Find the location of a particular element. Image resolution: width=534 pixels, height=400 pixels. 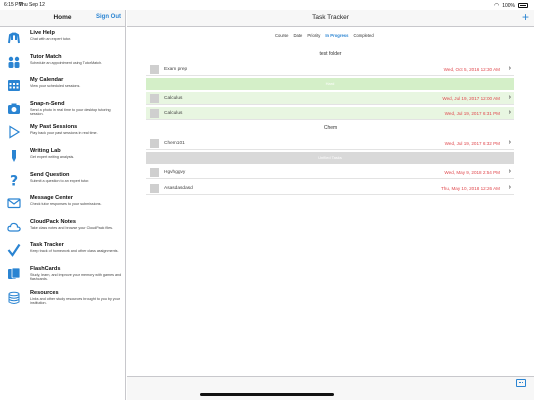

sidebar-item-label: Writing Lab is located at coordinates (45, 150).